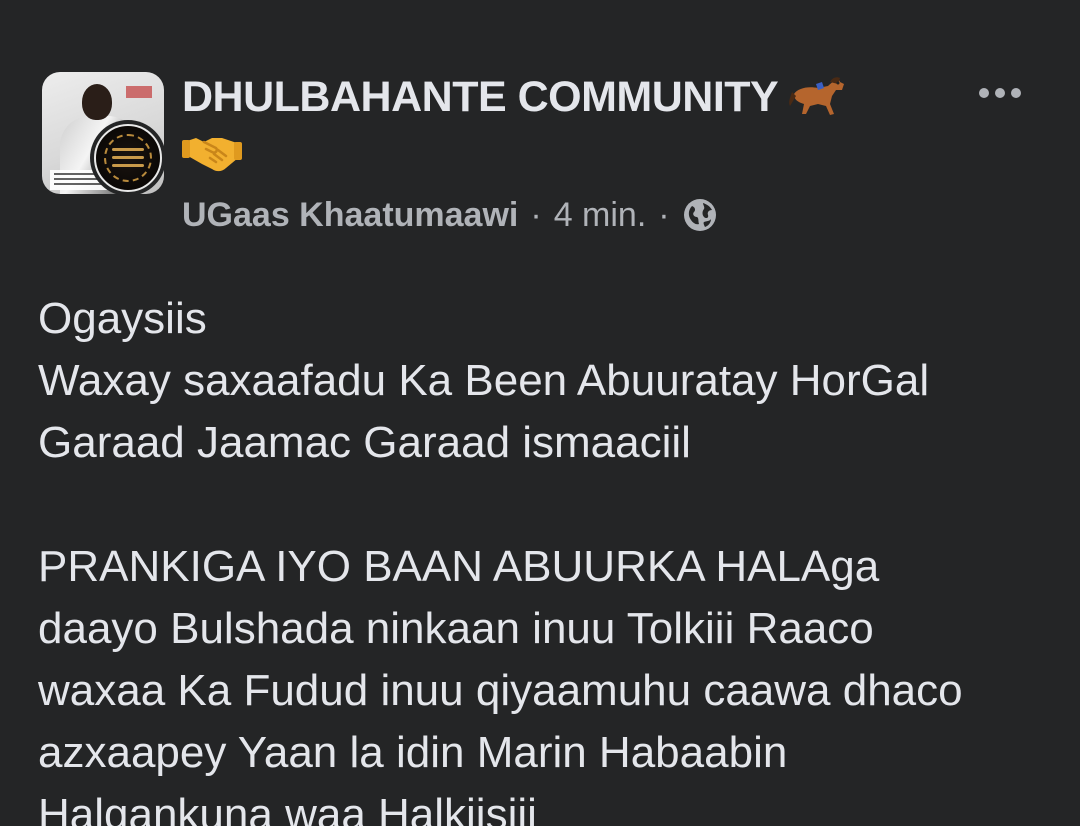 This screenshot has width=1080, height=826. I want to click on group-avatar, so click(106, 137).